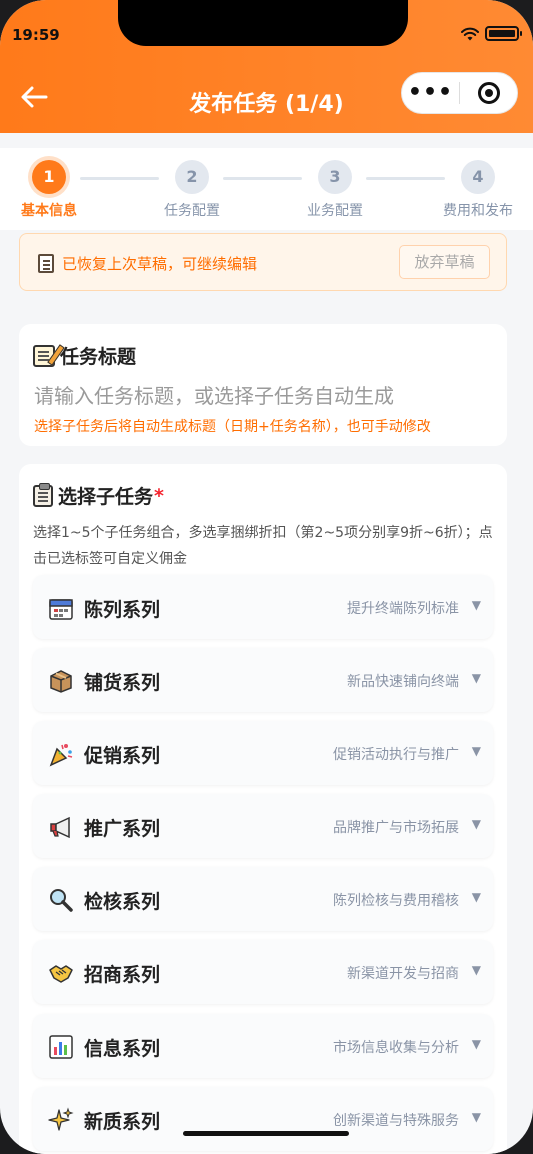 Image resolution: width=533 pixels, height=1154 pixels. What do you see at coordinates (98, 357) in the screenshot?
I see `task-title-label: 任务标题` at bounding box center [98, 357].